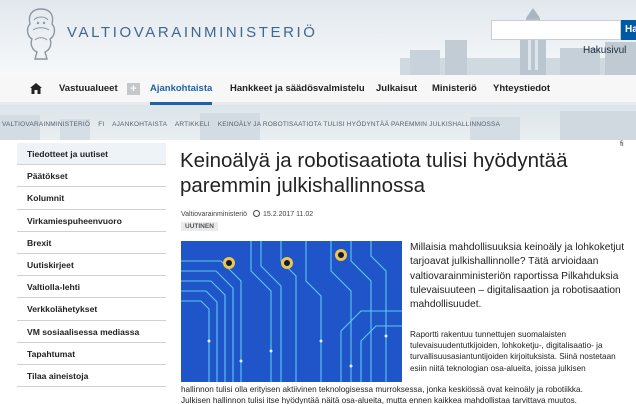 Image resolution: width=636 pixels, height=404 pixels. Describe the element at coordinates (91, 176) in the screenshot. I see `sidebar-item-paatokset: Päätökset` at that location.